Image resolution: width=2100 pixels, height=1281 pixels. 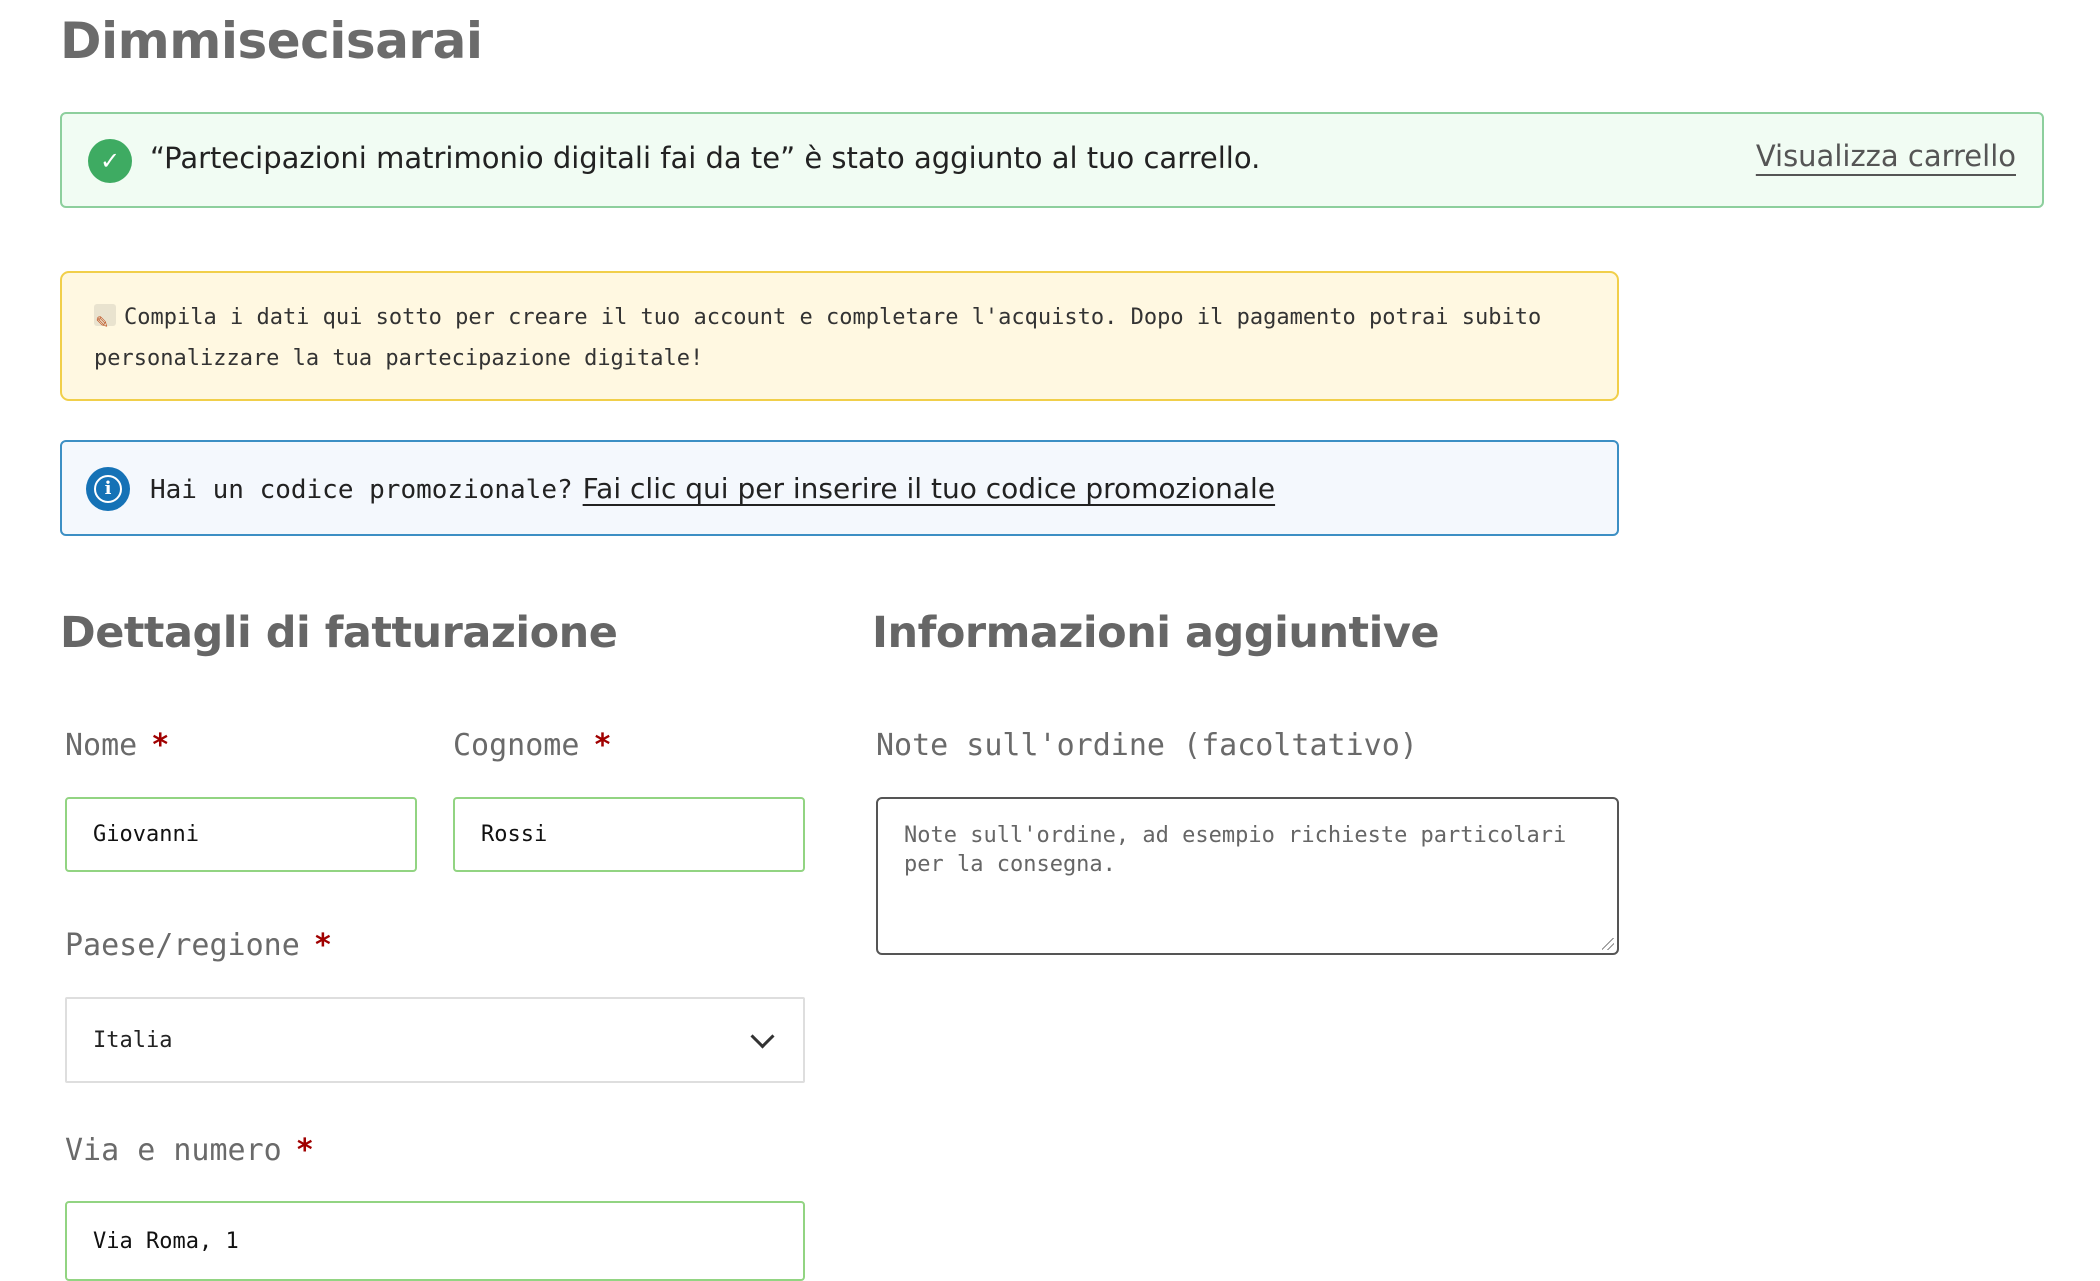 I want to click on billing-title: Dettagli di fatturazione, so click(x=339, y=633).